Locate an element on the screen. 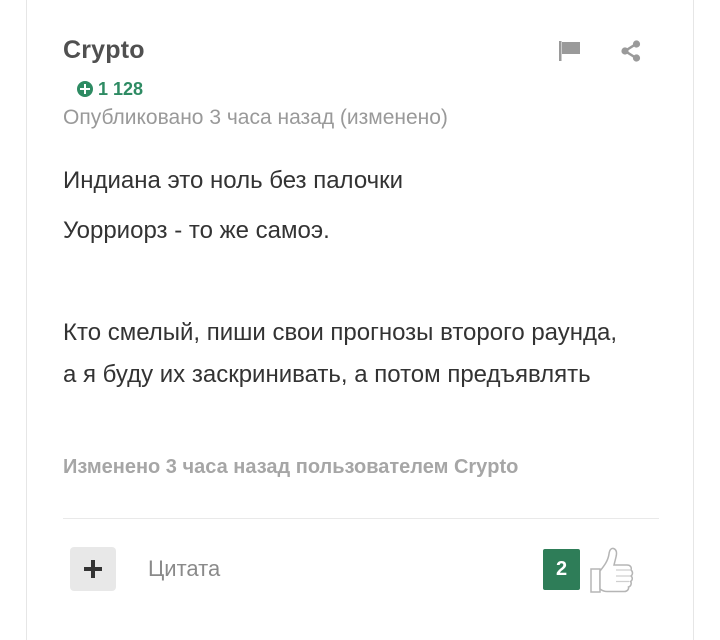  plus-circle-icon is located at coordinates (85, 89).